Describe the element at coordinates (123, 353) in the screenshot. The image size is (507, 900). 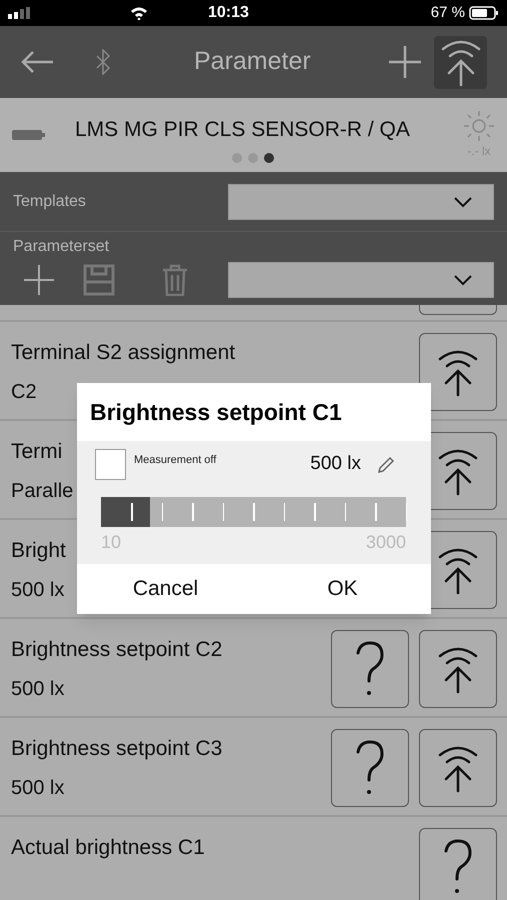
I see `parameter-name: Terminal S2 assignment` at that location.